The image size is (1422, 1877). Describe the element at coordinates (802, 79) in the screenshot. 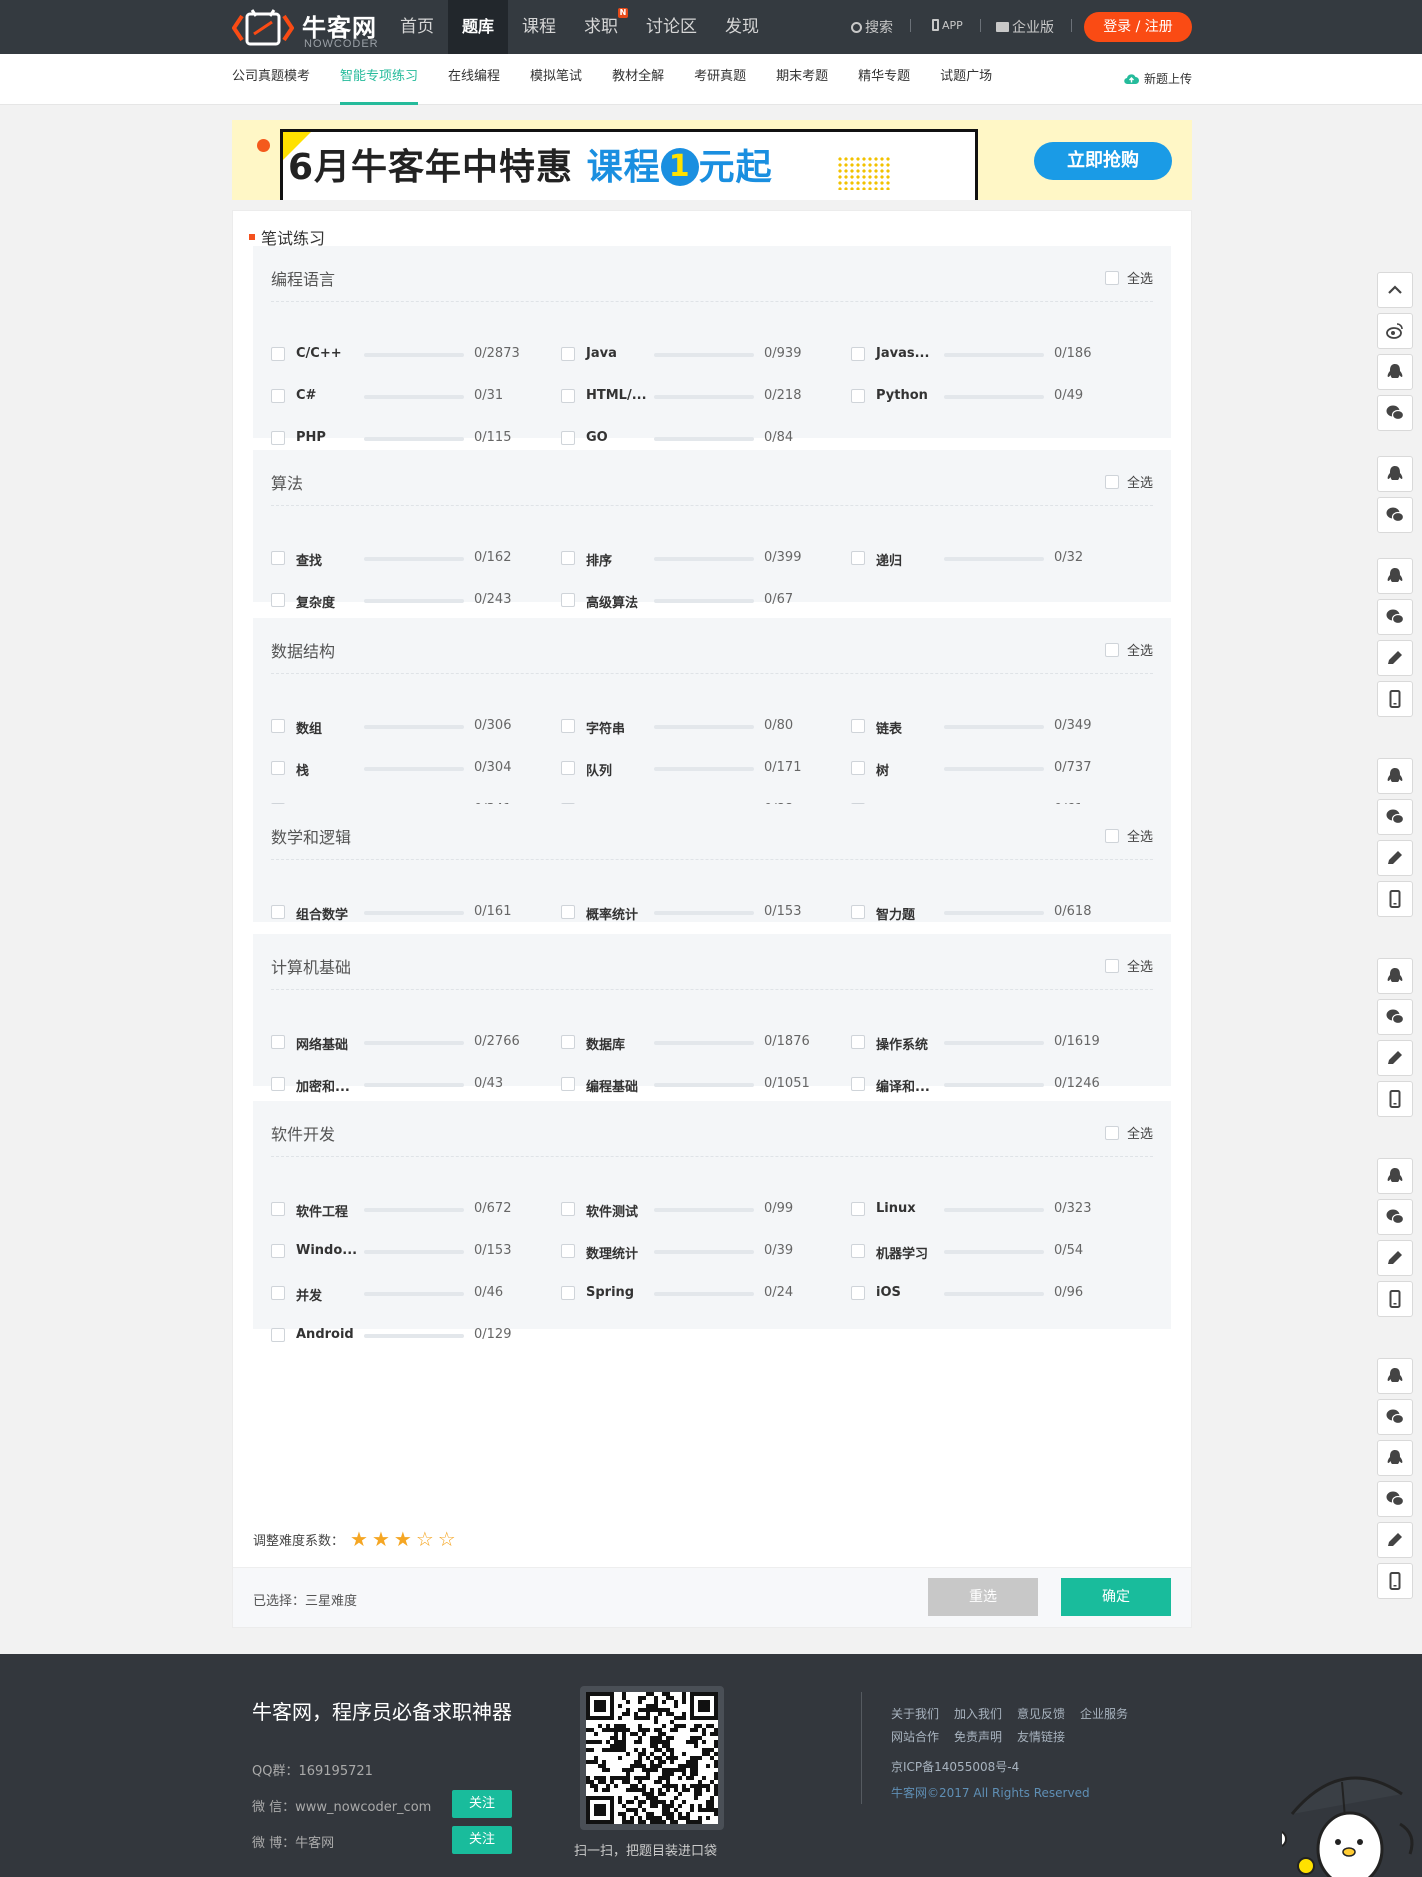

I see `subnav-final-exams: 期末考题` at that location.